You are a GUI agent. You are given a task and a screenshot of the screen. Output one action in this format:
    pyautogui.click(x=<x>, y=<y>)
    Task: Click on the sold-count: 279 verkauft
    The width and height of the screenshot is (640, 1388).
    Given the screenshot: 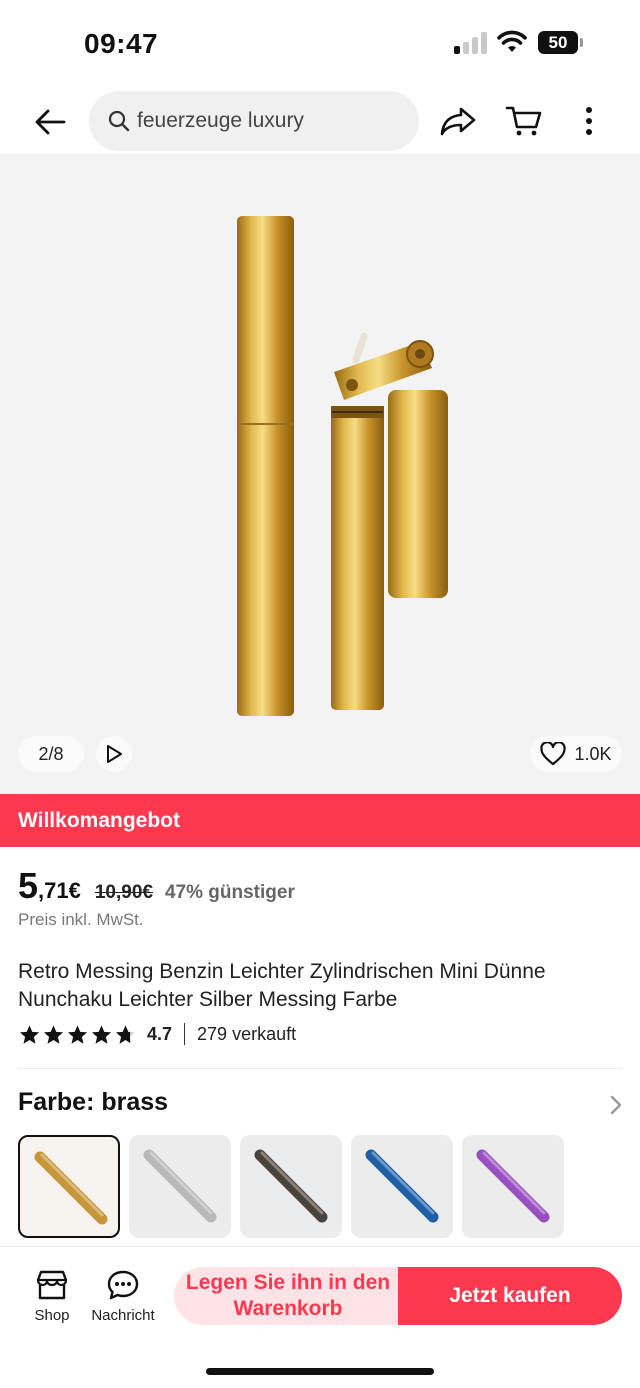 What is the action you would take?
    pyautogui.click(x=247, y=1033)
    